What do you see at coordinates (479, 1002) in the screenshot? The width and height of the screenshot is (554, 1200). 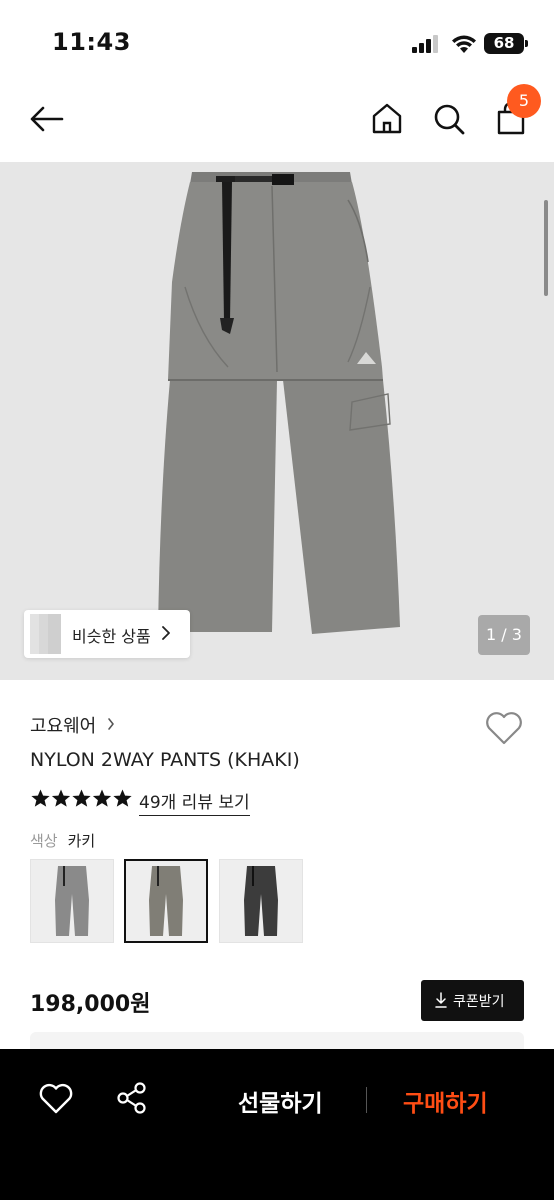 I see `coupon-label: 쿠폰받기` at bounding box center [479, 1002].